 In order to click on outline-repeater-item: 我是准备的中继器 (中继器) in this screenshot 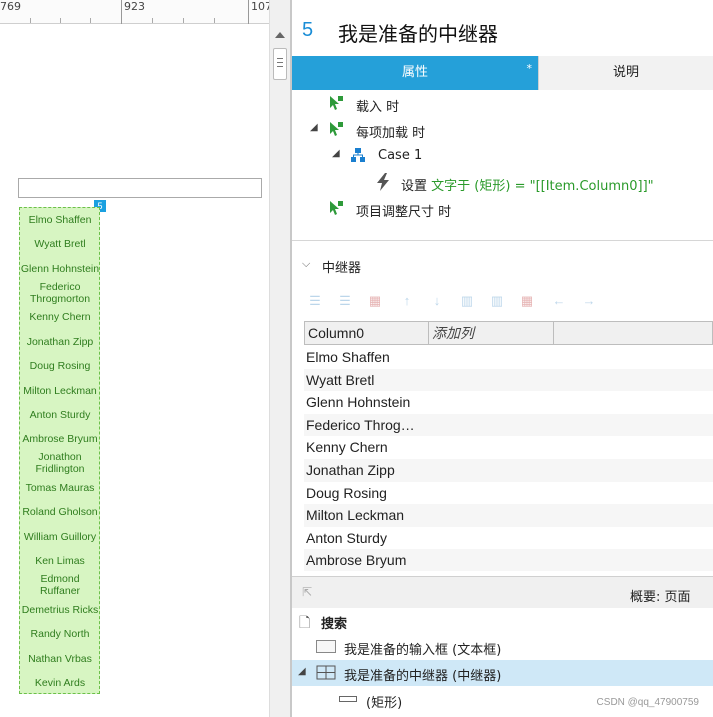, I will do `click(422, 674)`.